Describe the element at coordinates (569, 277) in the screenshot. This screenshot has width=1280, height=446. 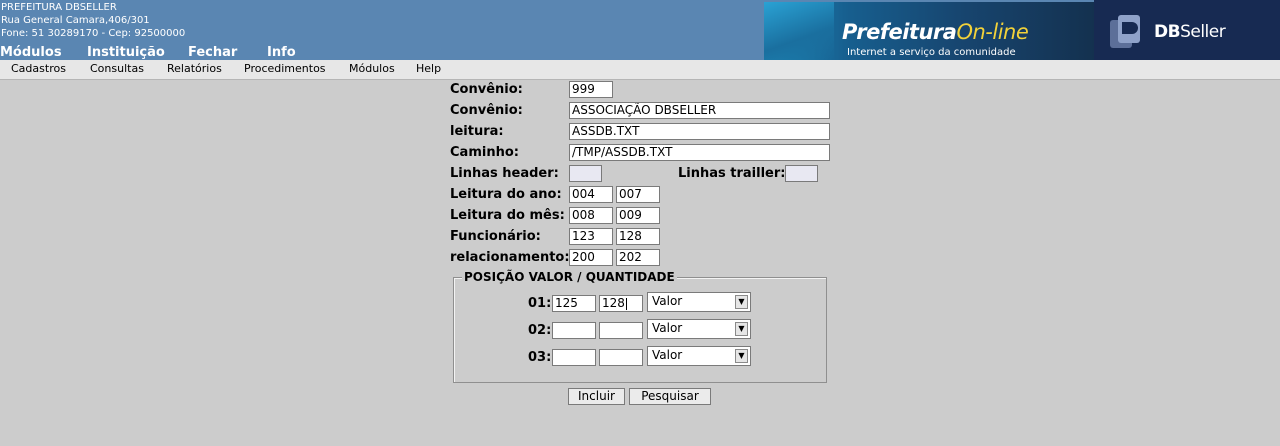
I see `posicao-legend: POSIÇÃO VALOR / QUANTIDADE` at that location.